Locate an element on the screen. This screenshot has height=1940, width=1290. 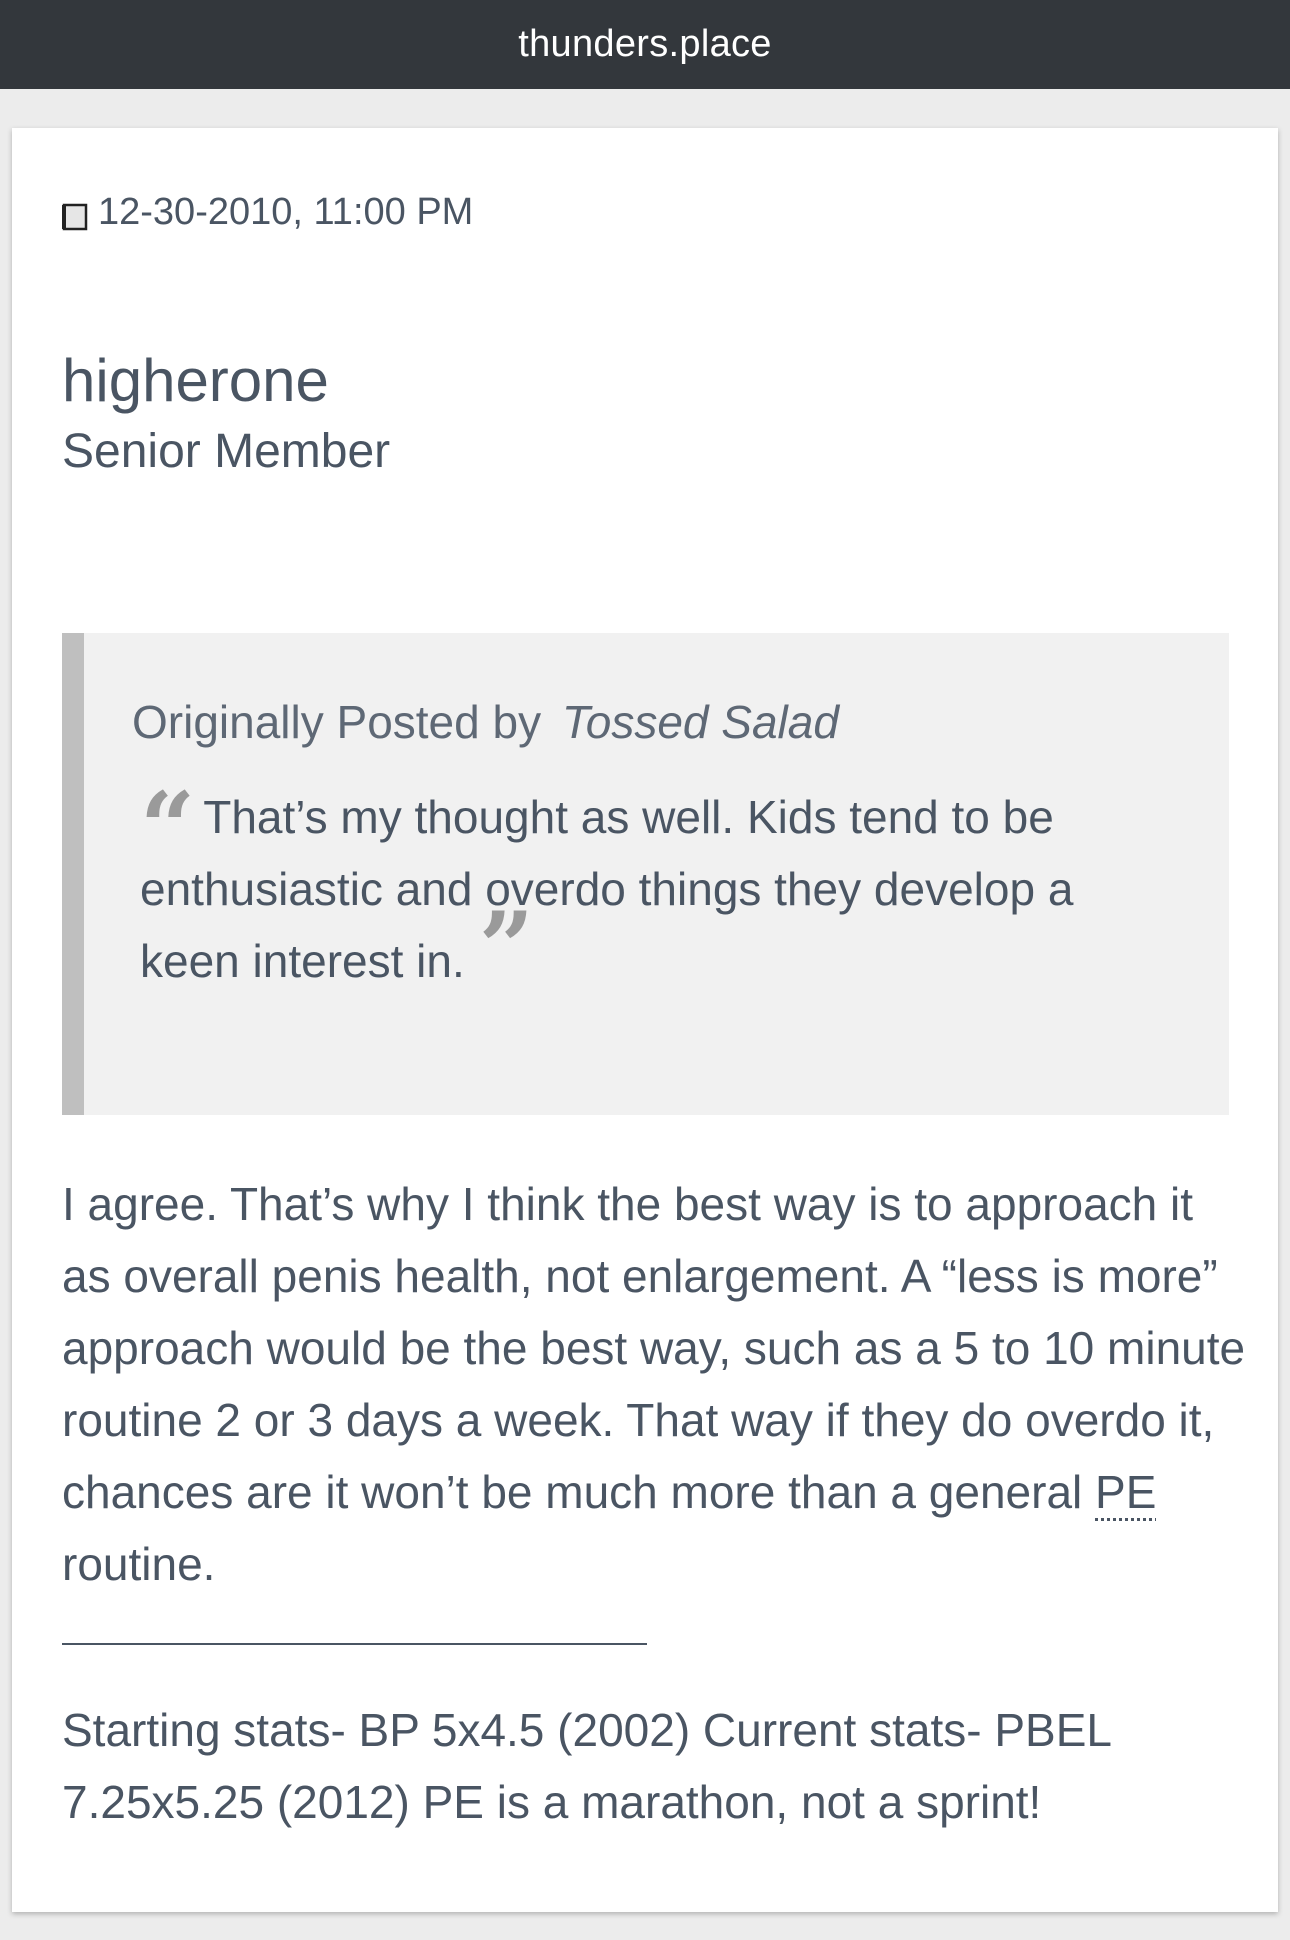
close-quote-icon: ” is located at coordinates (506, 947).